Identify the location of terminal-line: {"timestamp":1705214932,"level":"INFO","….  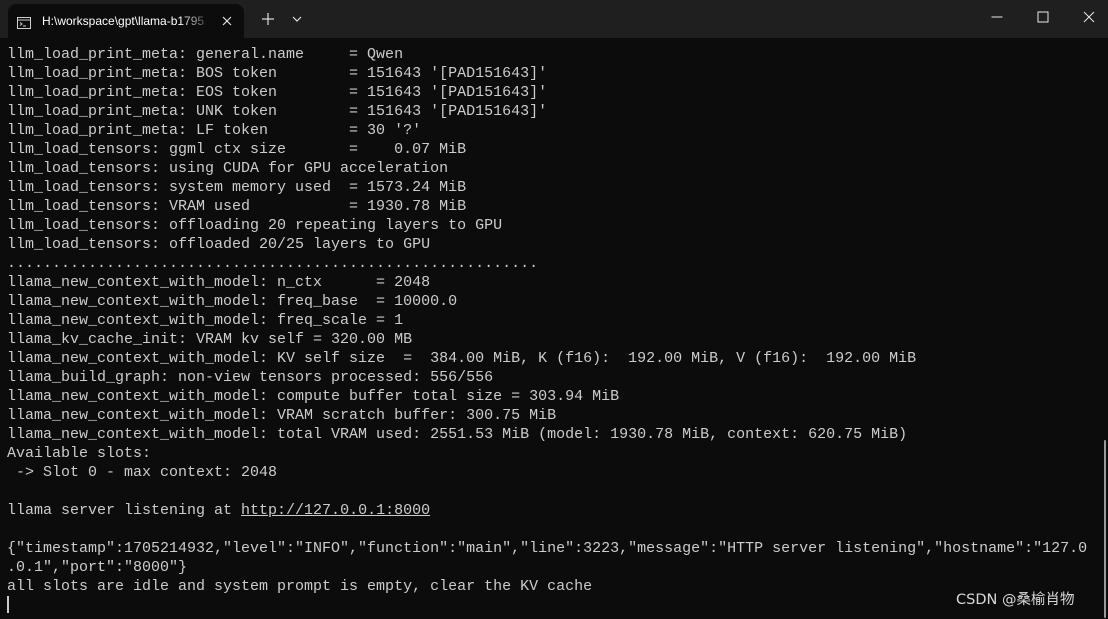
(547, 548).